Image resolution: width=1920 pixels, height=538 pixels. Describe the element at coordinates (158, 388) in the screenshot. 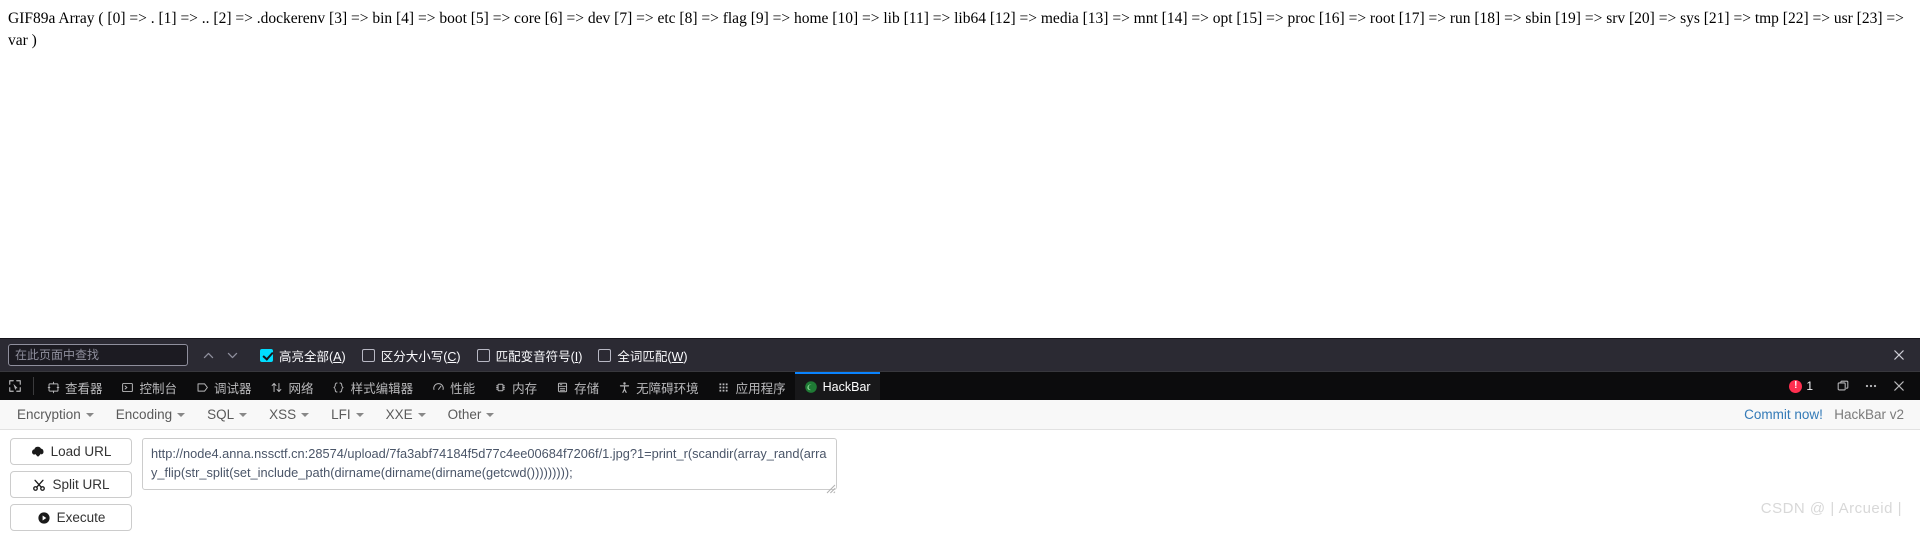

I see `tab-label: 控制台` at that location.